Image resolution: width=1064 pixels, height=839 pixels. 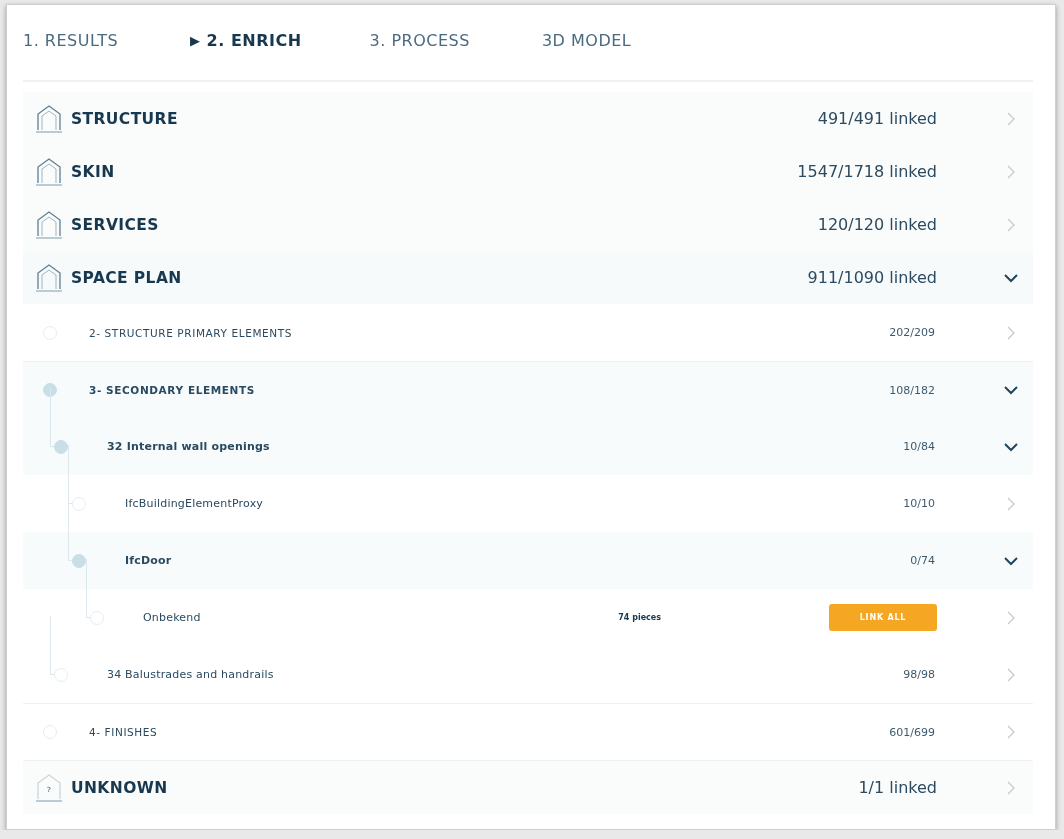 What do you see at coordinates (419, 40) in the screenshot?
I see `step-tab: 3. PROCESS` at bounding box center [419, 40].